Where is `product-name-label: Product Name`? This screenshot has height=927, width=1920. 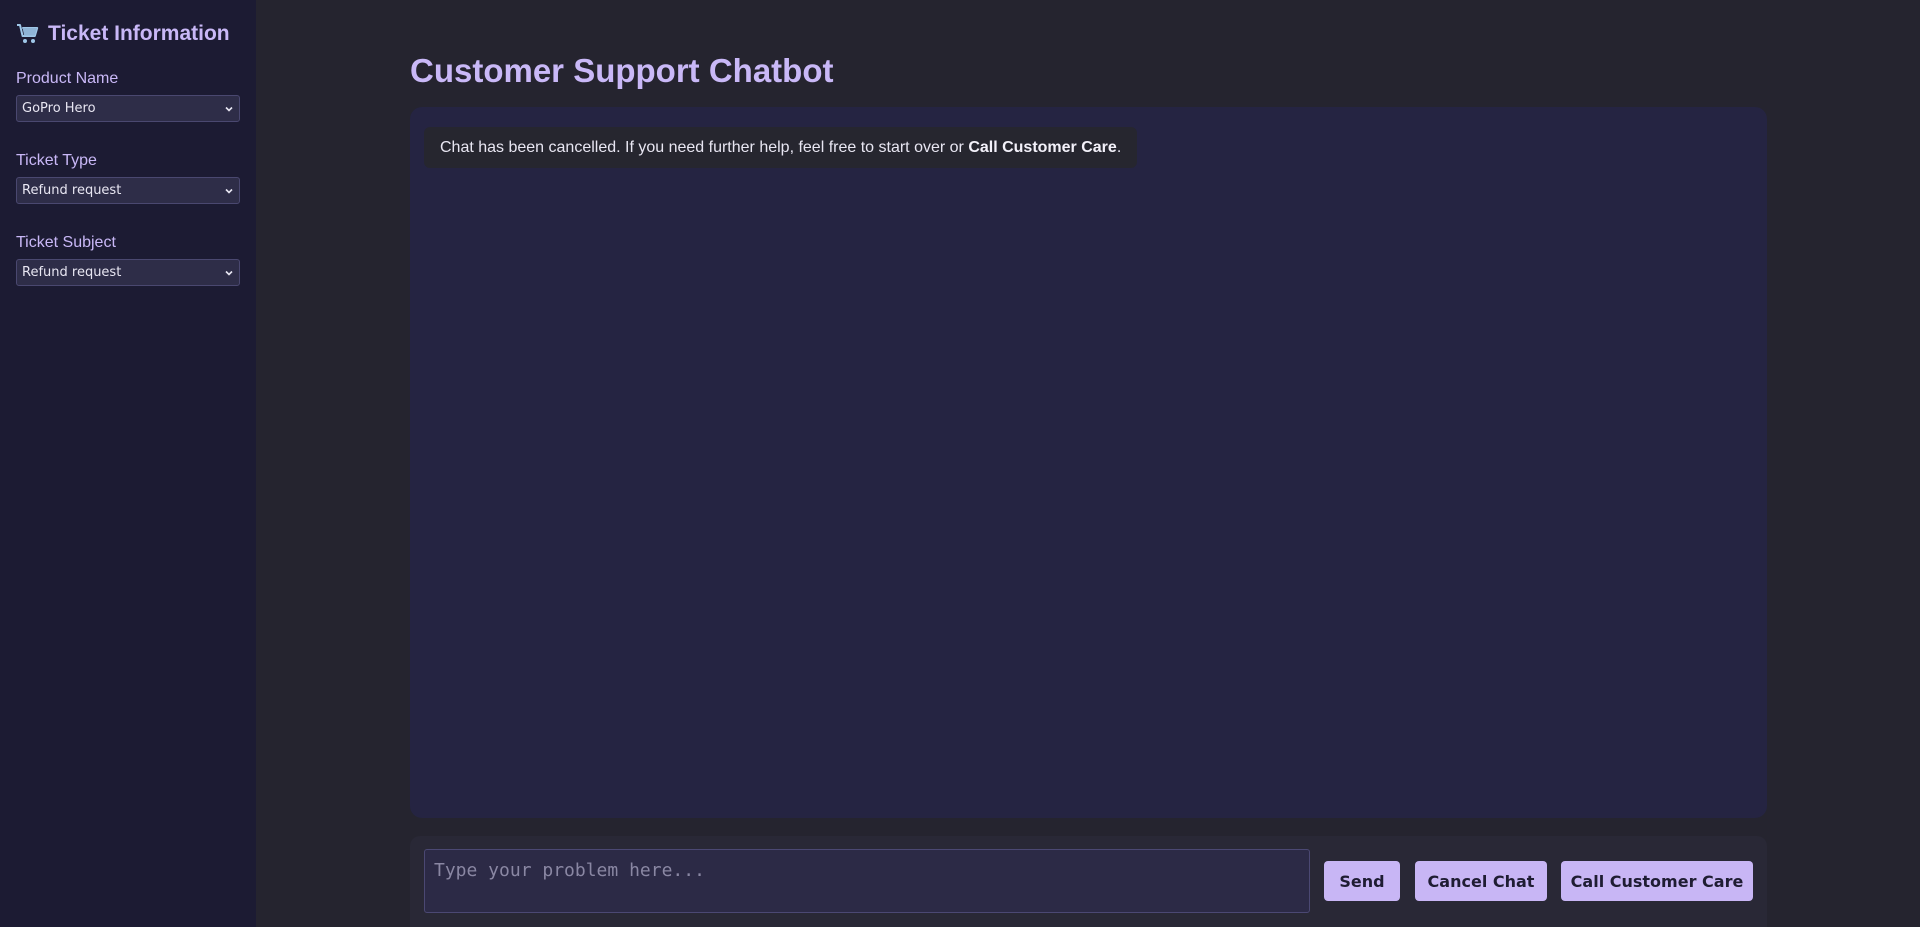 product-name-label: Product Name is located at coordinates (67, 78).